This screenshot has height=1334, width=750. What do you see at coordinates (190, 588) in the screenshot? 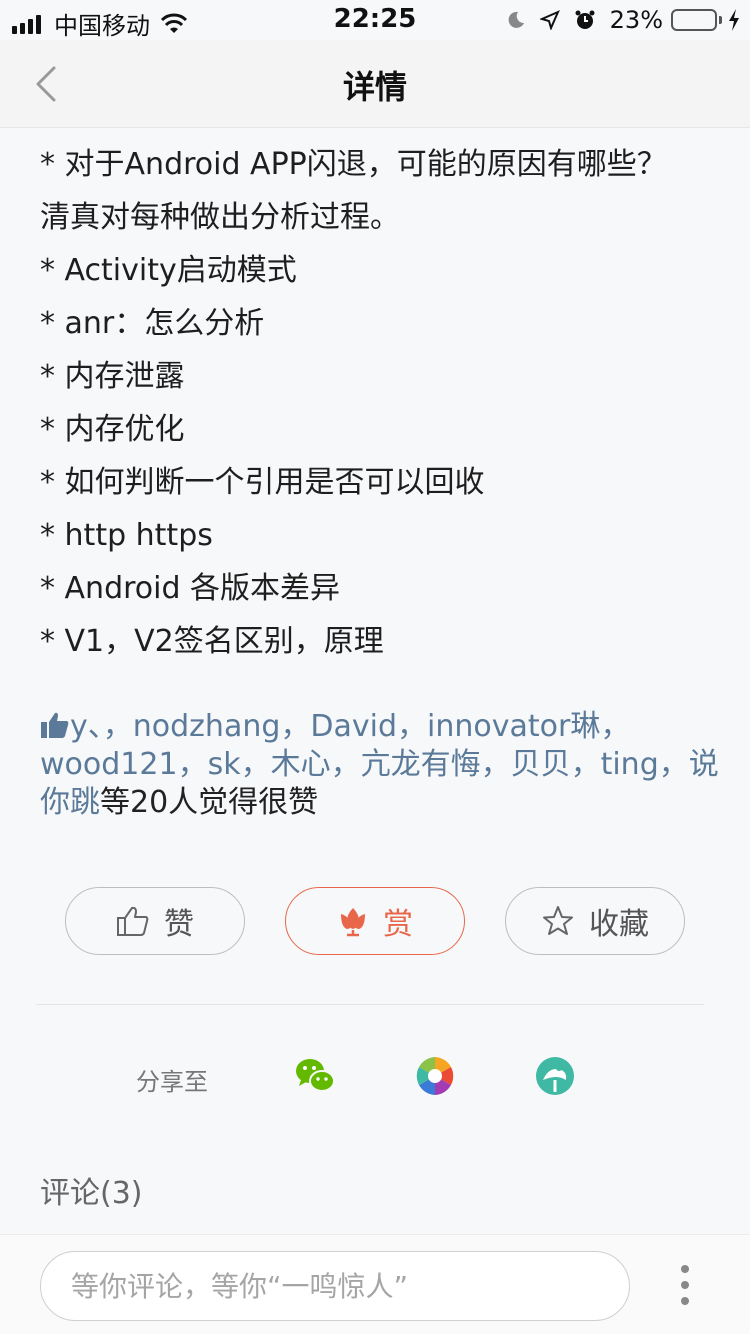
I see `article-line: * Android 各版本差异` at bounding box center [190, 588].